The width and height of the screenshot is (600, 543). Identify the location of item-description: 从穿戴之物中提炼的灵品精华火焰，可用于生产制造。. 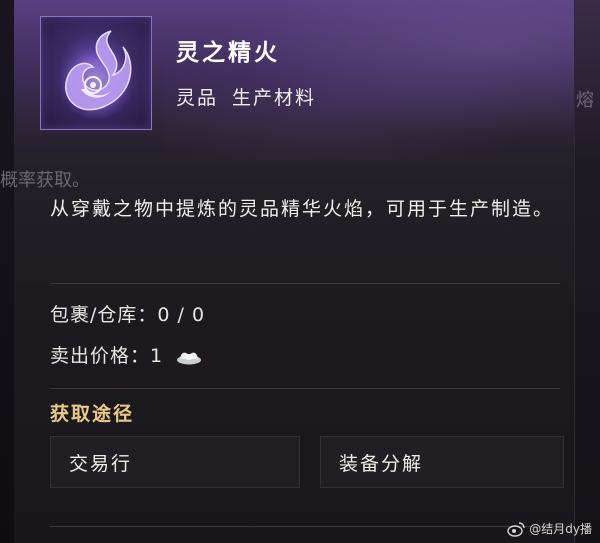
(302, 209).